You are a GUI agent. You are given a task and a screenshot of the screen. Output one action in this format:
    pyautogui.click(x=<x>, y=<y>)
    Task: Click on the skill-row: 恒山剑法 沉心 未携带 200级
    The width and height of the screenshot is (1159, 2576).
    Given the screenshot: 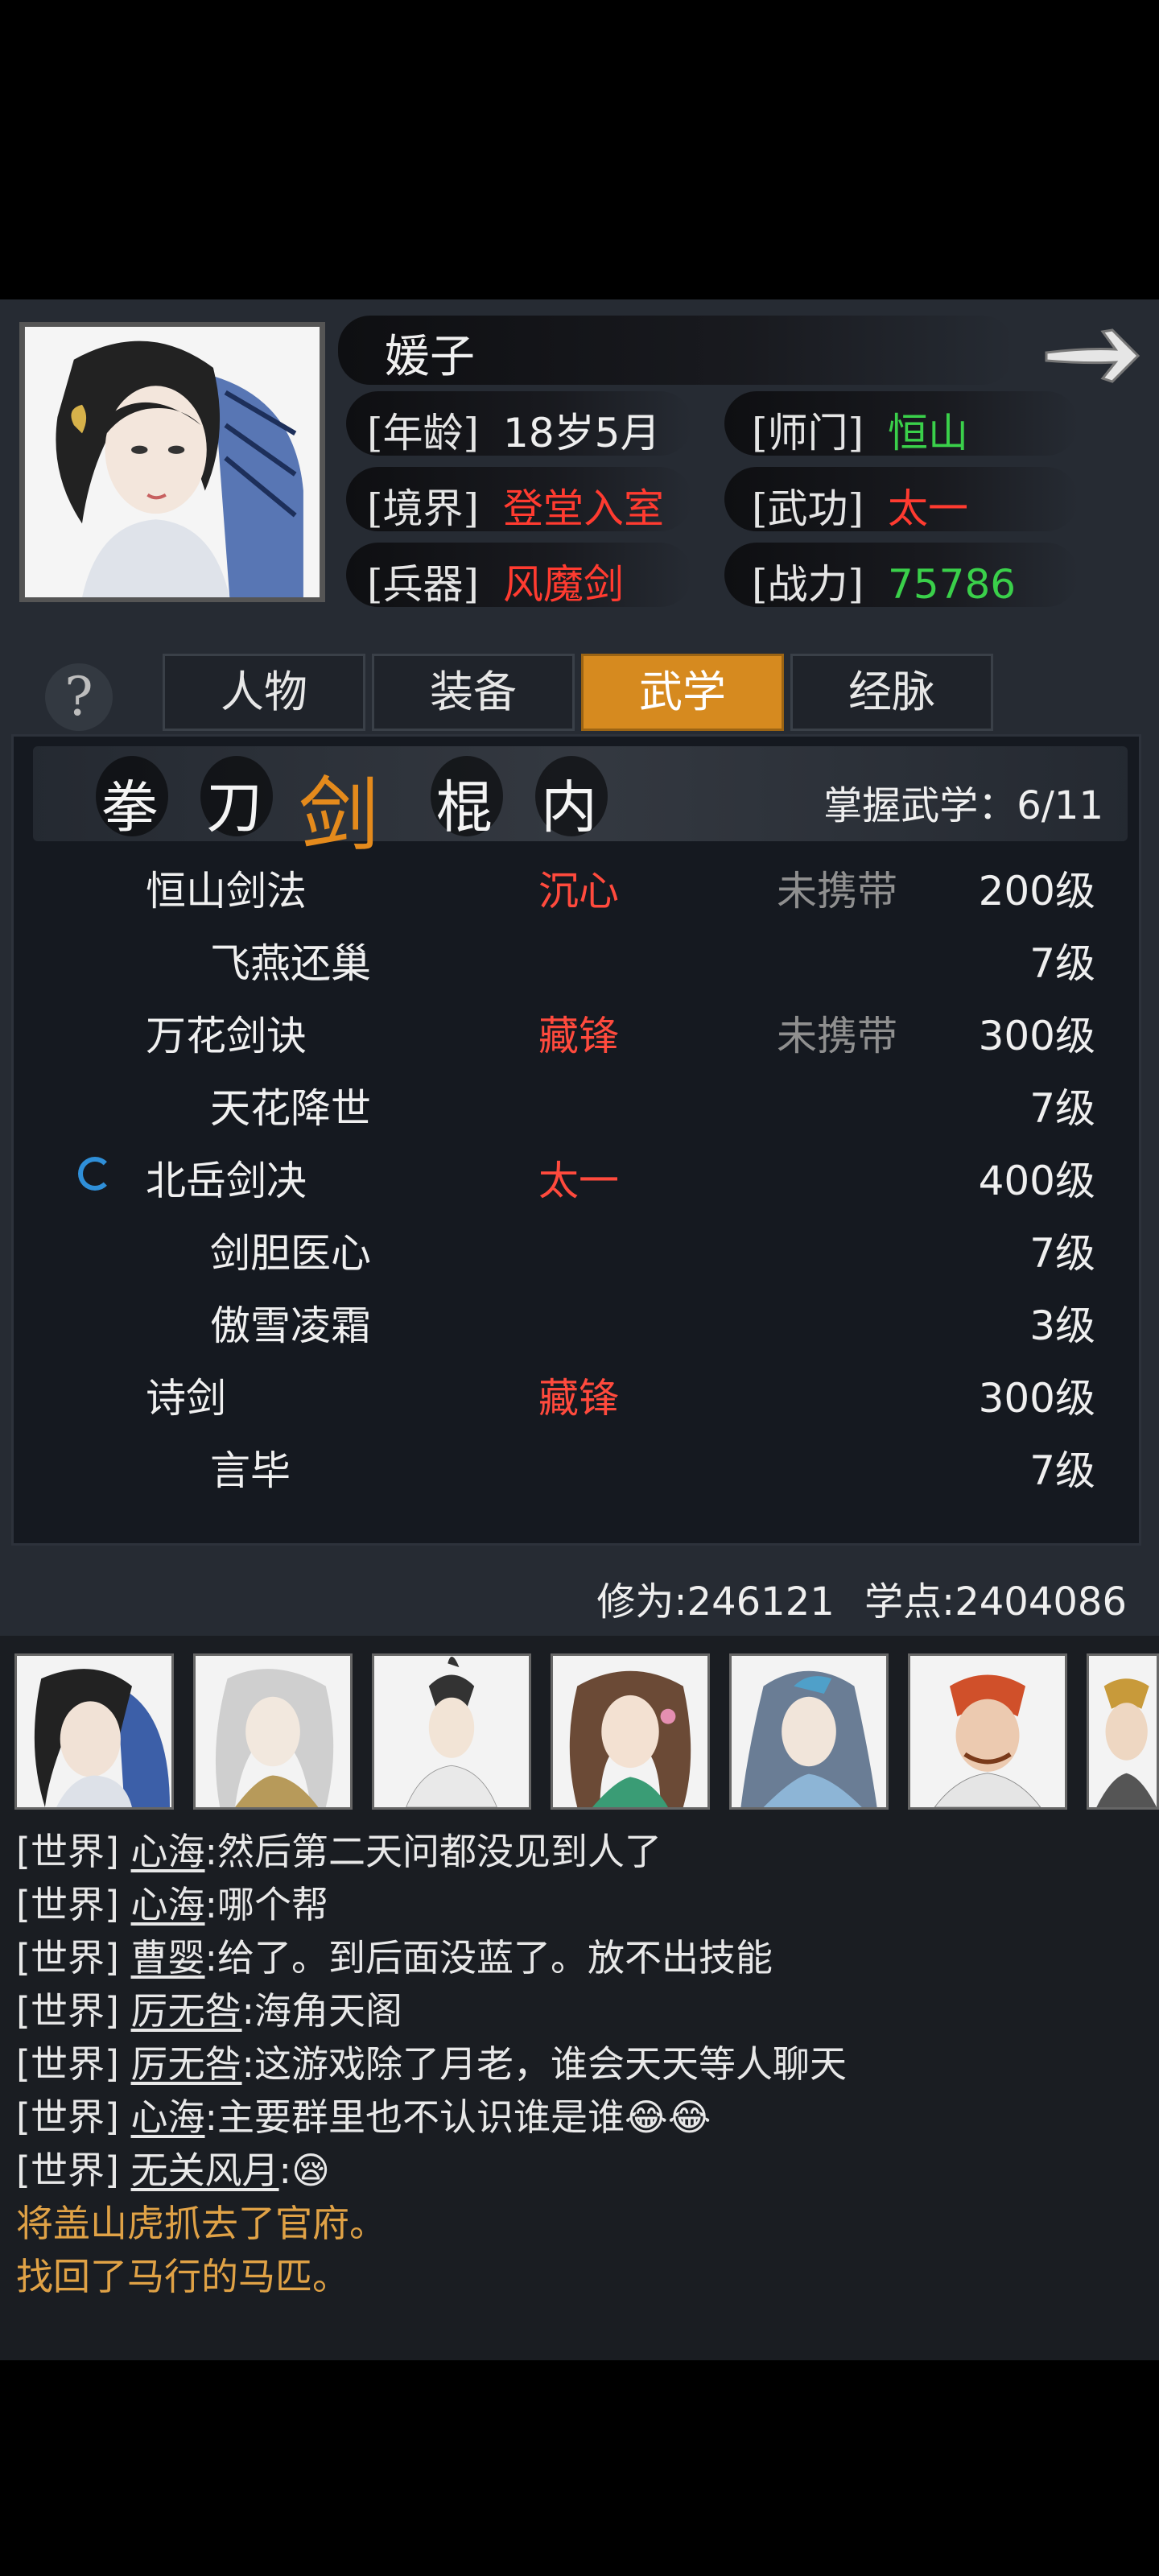 What is the action you would take?
    pyautogui.click(x=580, y=884)
    